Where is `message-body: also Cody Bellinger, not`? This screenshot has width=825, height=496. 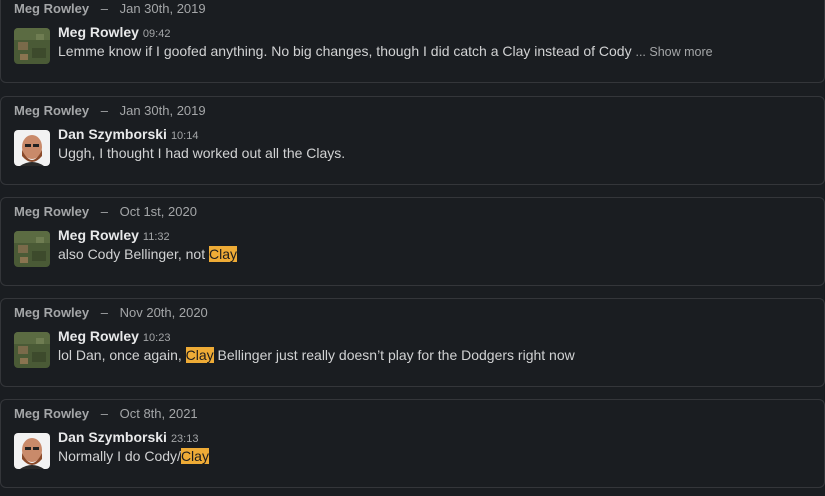 message-body: also Cody Bellinger, not is located at coordinates (133, 254).